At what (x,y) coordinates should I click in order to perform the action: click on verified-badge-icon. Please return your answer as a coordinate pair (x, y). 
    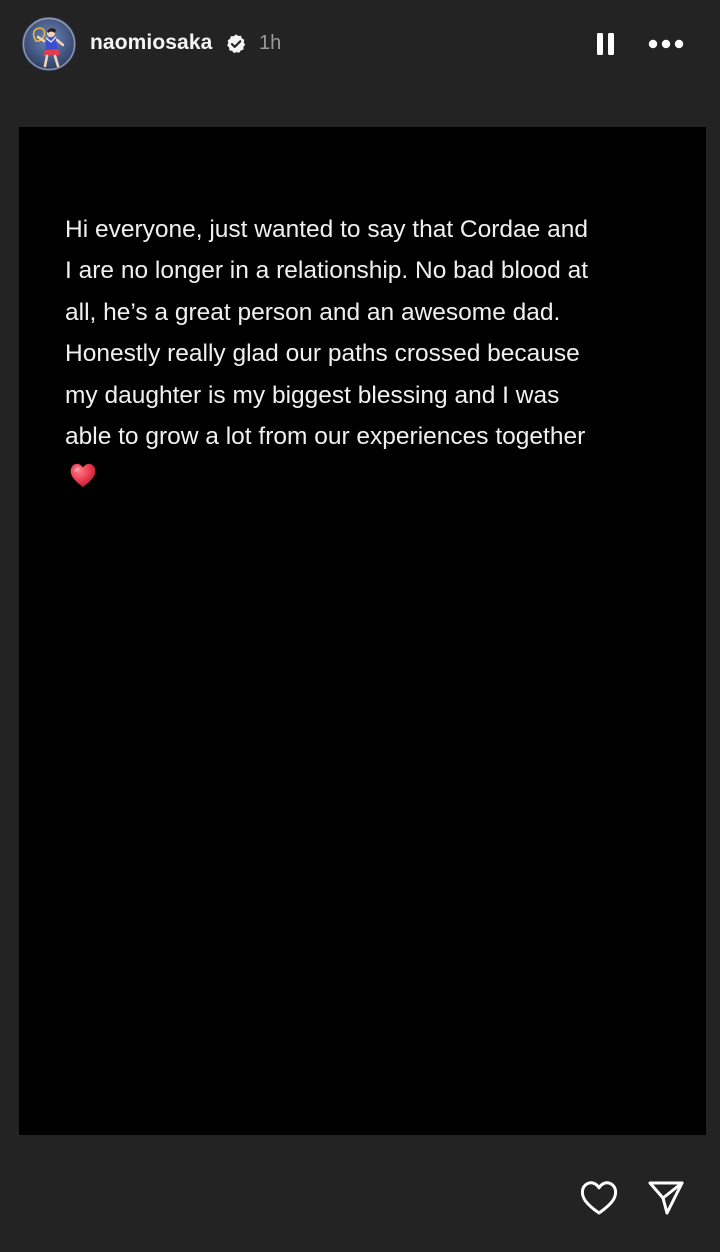
    Looking at the image, I should click on (236, 44).